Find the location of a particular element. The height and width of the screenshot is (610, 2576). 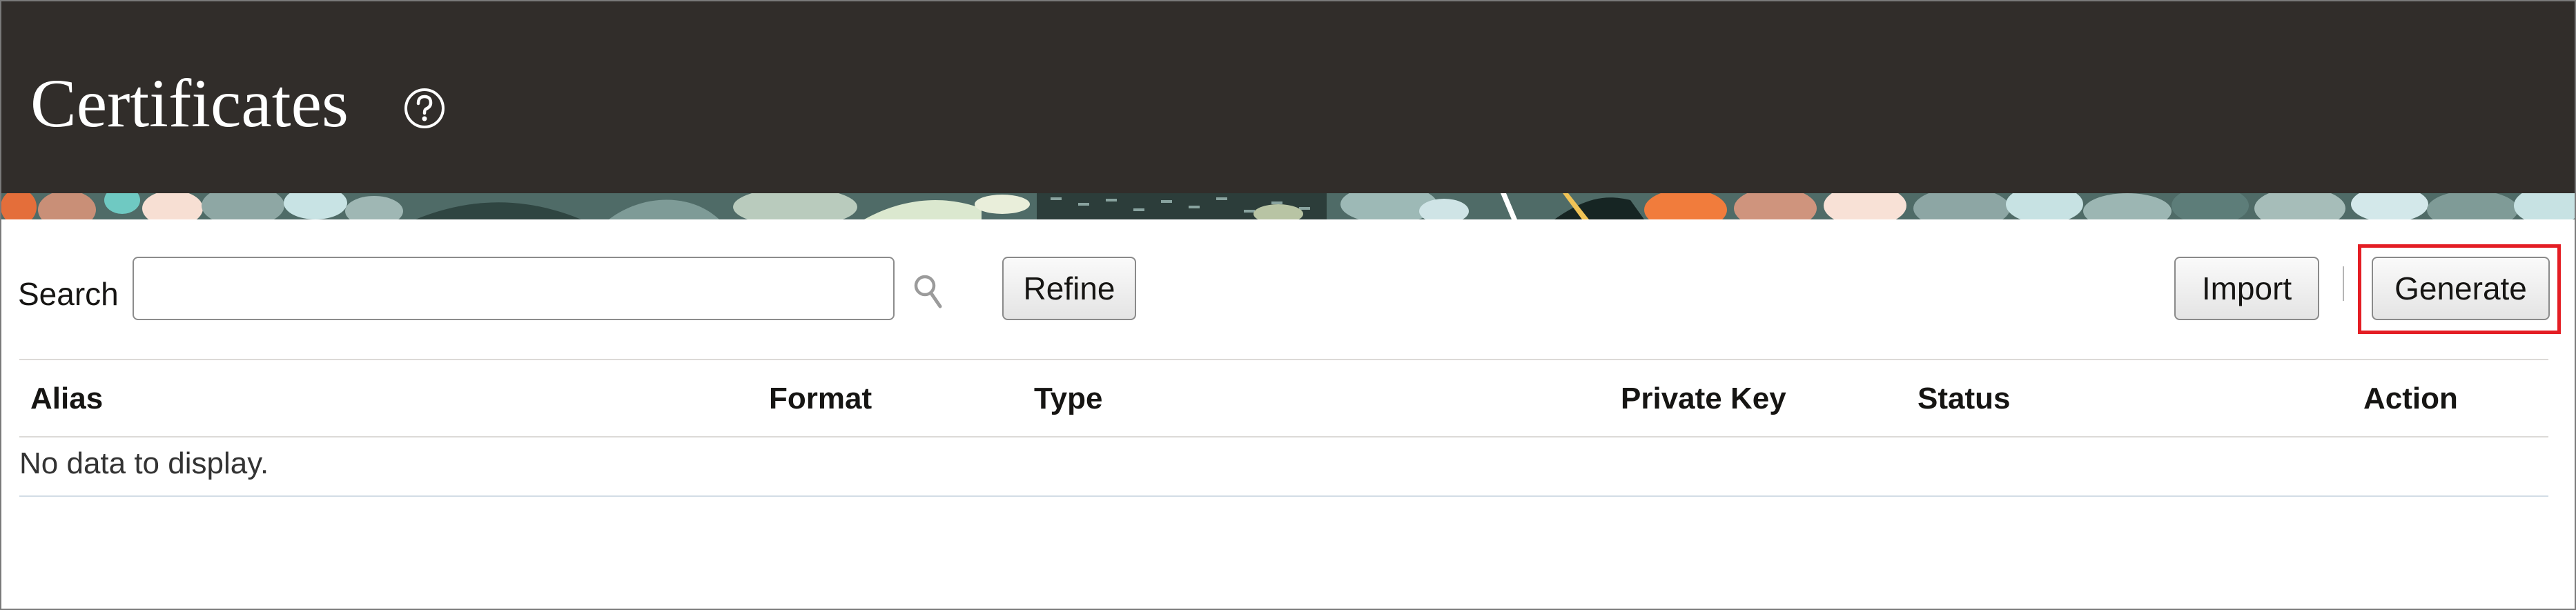

search-input is located at coordinates (514, 288).